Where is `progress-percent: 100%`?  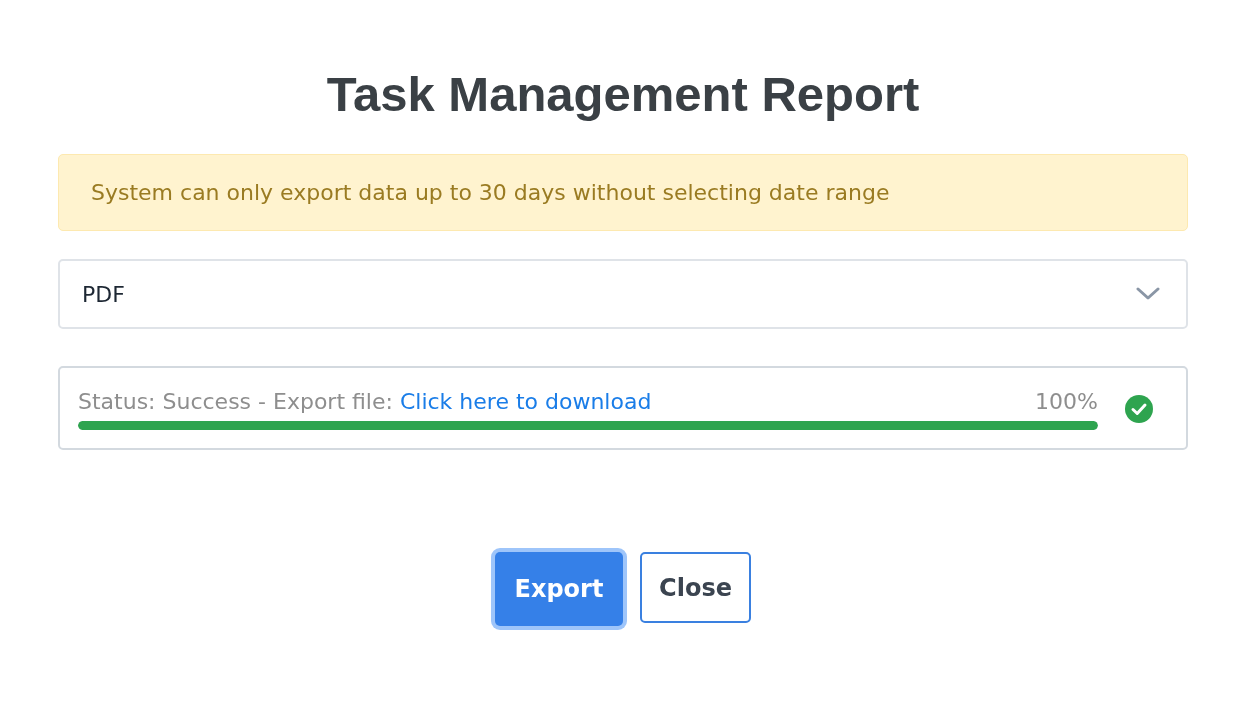
progress-percent: 100% is located at coordinates (1066, 401).